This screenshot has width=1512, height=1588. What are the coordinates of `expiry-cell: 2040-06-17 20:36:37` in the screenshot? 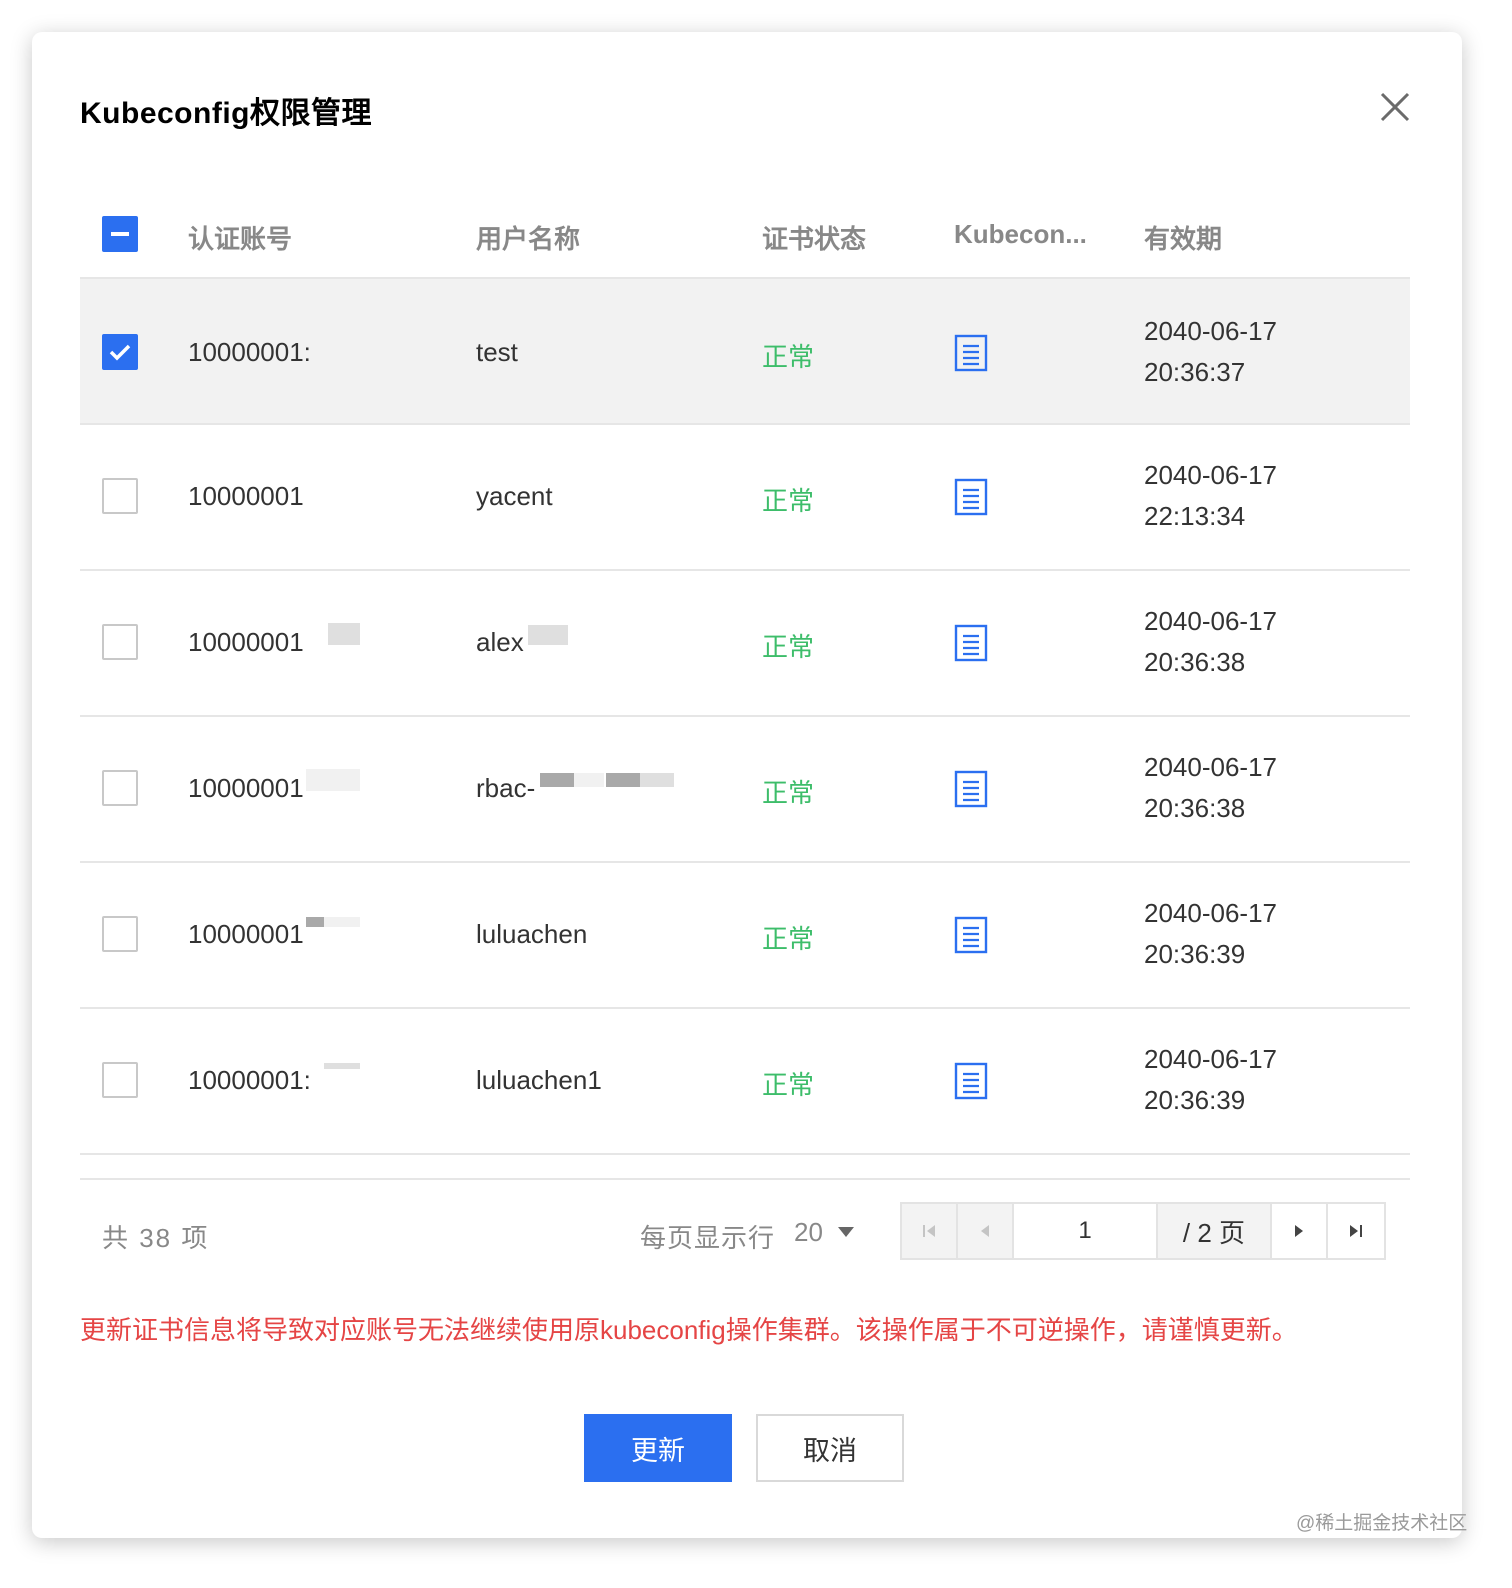 It's located at (1210, 352).